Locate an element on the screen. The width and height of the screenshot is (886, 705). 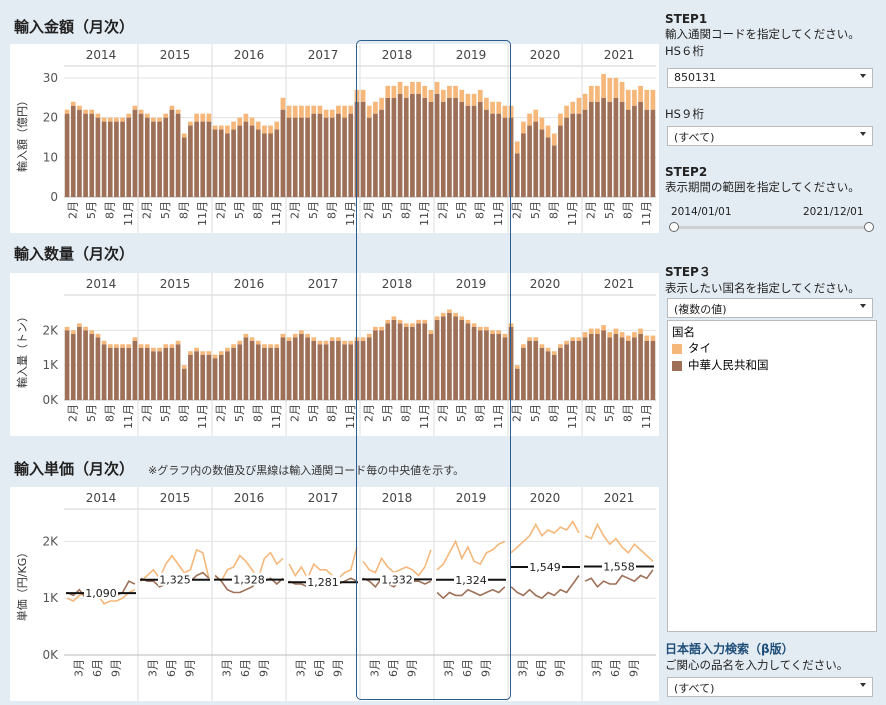
date-end-handle is located at coordinates (869, 227).